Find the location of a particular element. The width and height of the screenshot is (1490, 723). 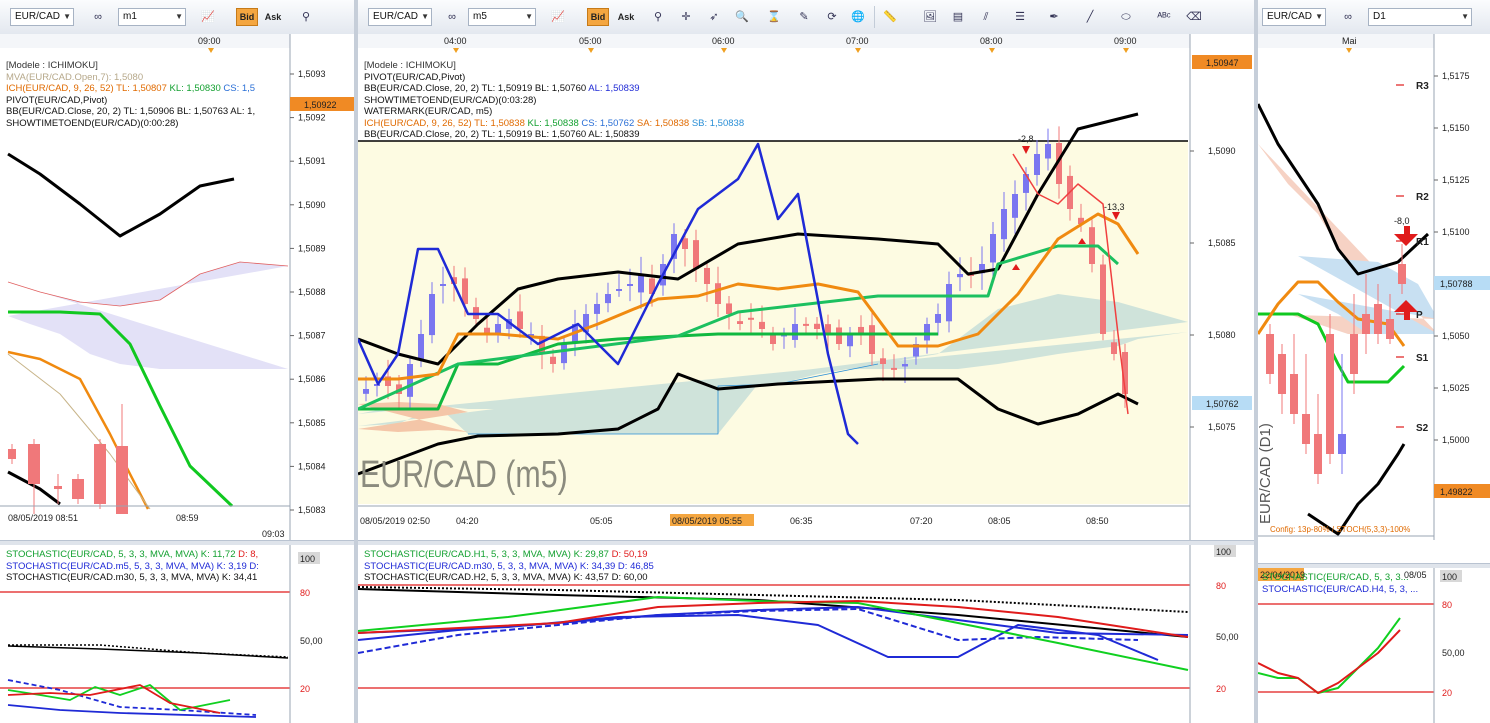

text-tool-icon: ᴬᴮᶜ is located at coordinates (1164, 17).